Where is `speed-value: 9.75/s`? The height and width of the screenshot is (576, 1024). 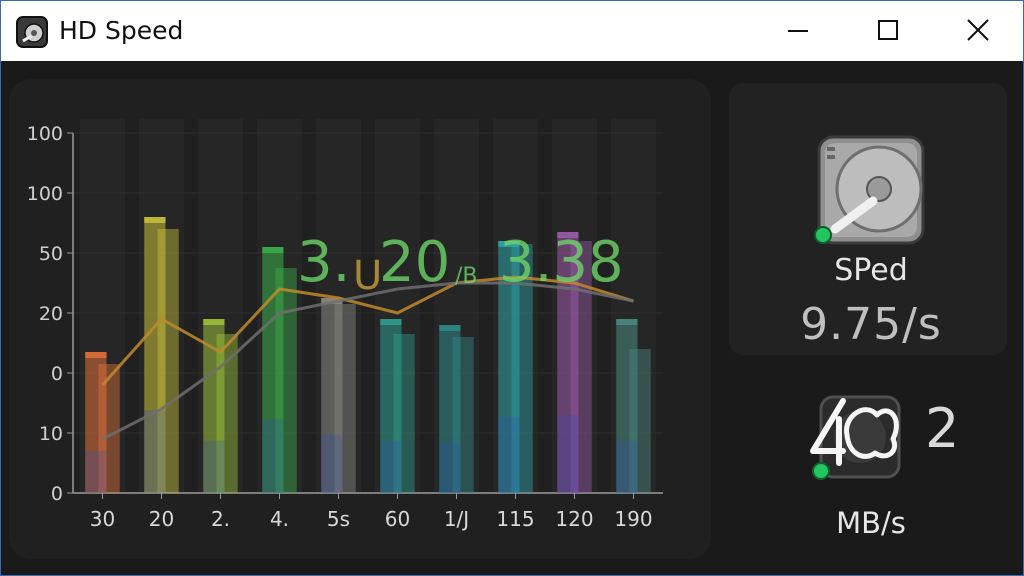
speed-value: 9.75/s is located at coordinates (871, 324).